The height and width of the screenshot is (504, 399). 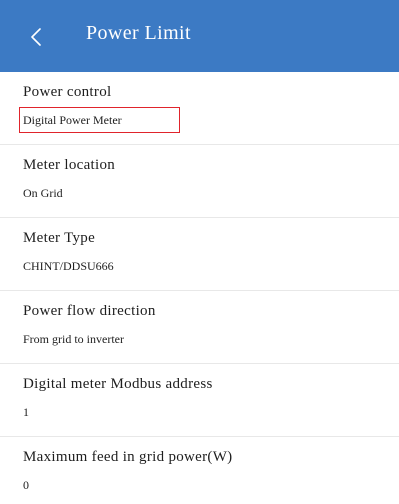 I want to click on setting-power-control: Power control Digital Power Meter, so click(x=199, y=108).